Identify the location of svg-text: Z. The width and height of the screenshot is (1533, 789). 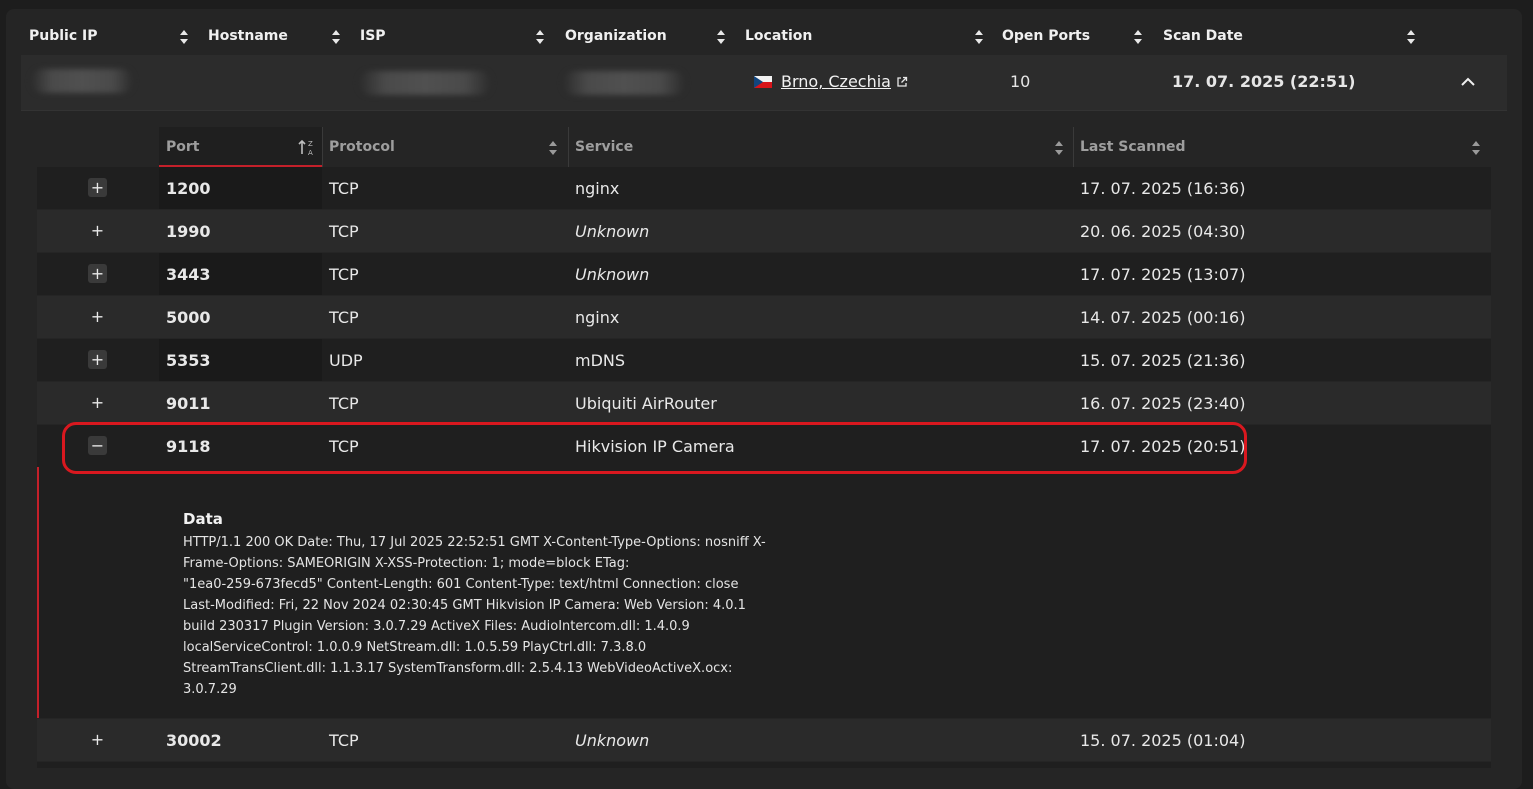
(310, 144).